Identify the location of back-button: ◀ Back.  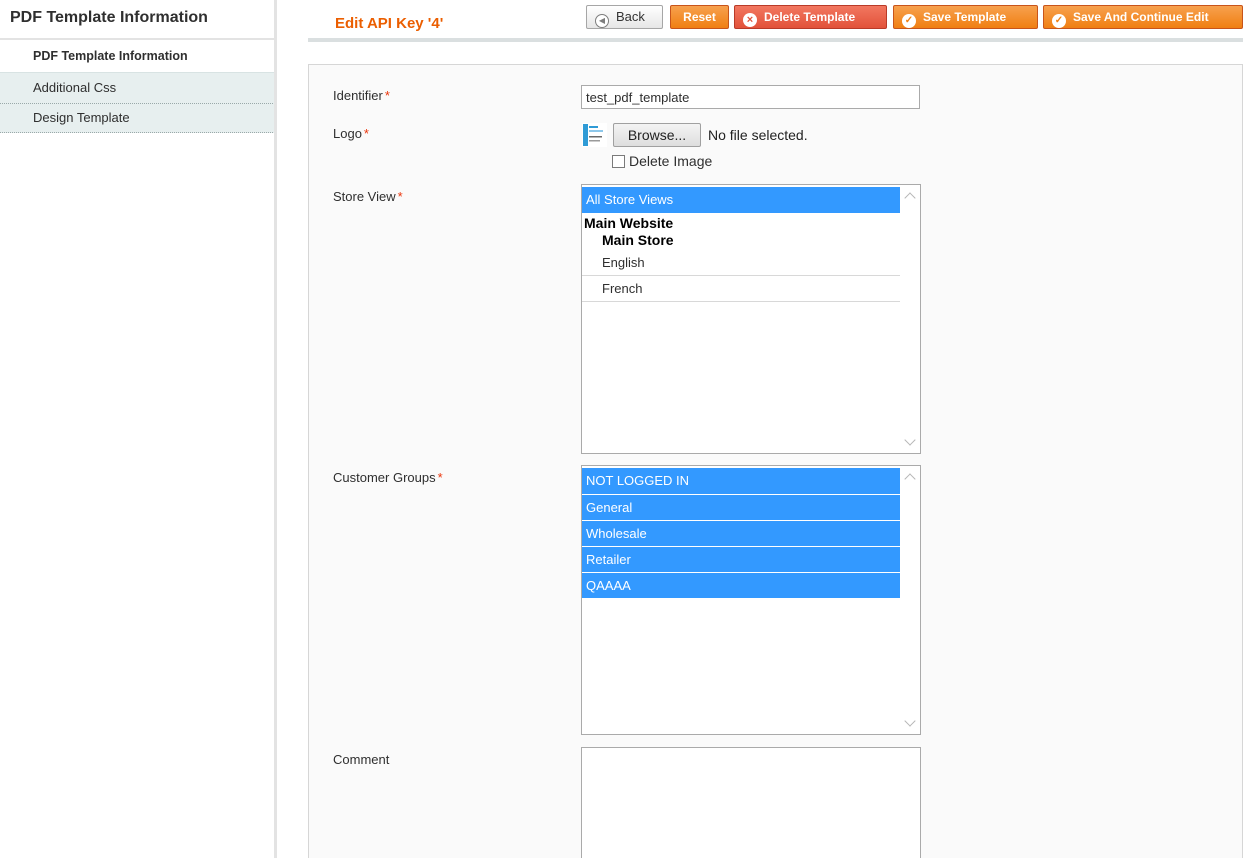
(624, 17).